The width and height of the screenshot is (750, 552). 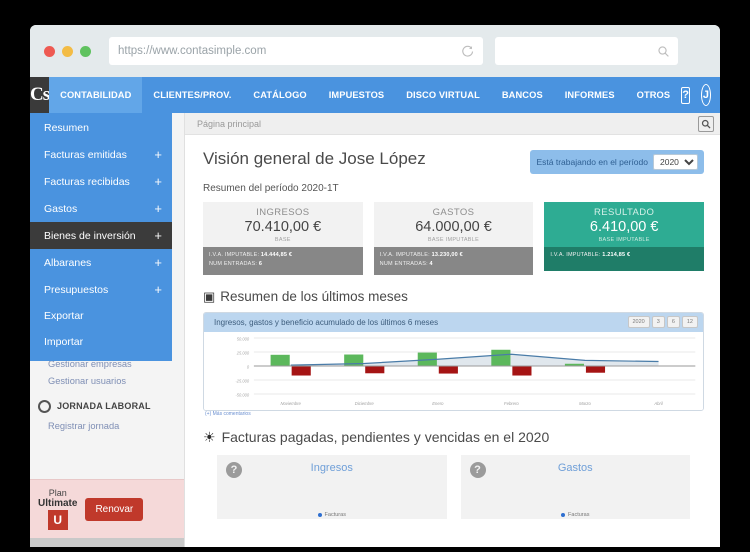 What do you see at coordinates (580, 51) in the screenshot?
I see `browser-search-input` at bounding box center [580, 51].